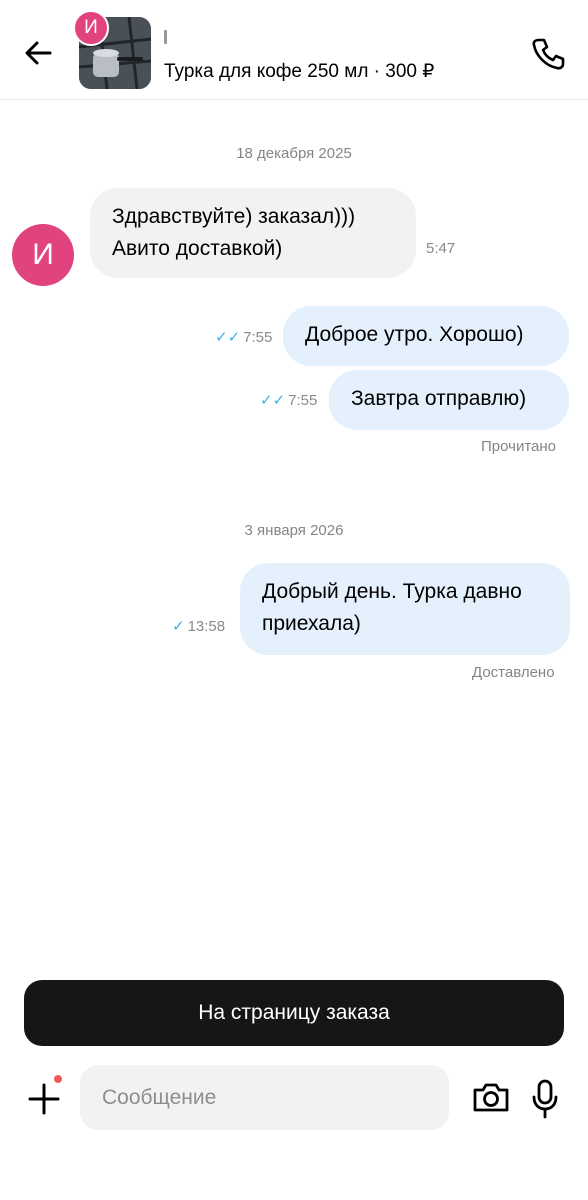  What do you see at coordinates (294, 153) in the screenshot?
I see `date-separator: 18 декабря 2025` at bounding box center [294, 153].